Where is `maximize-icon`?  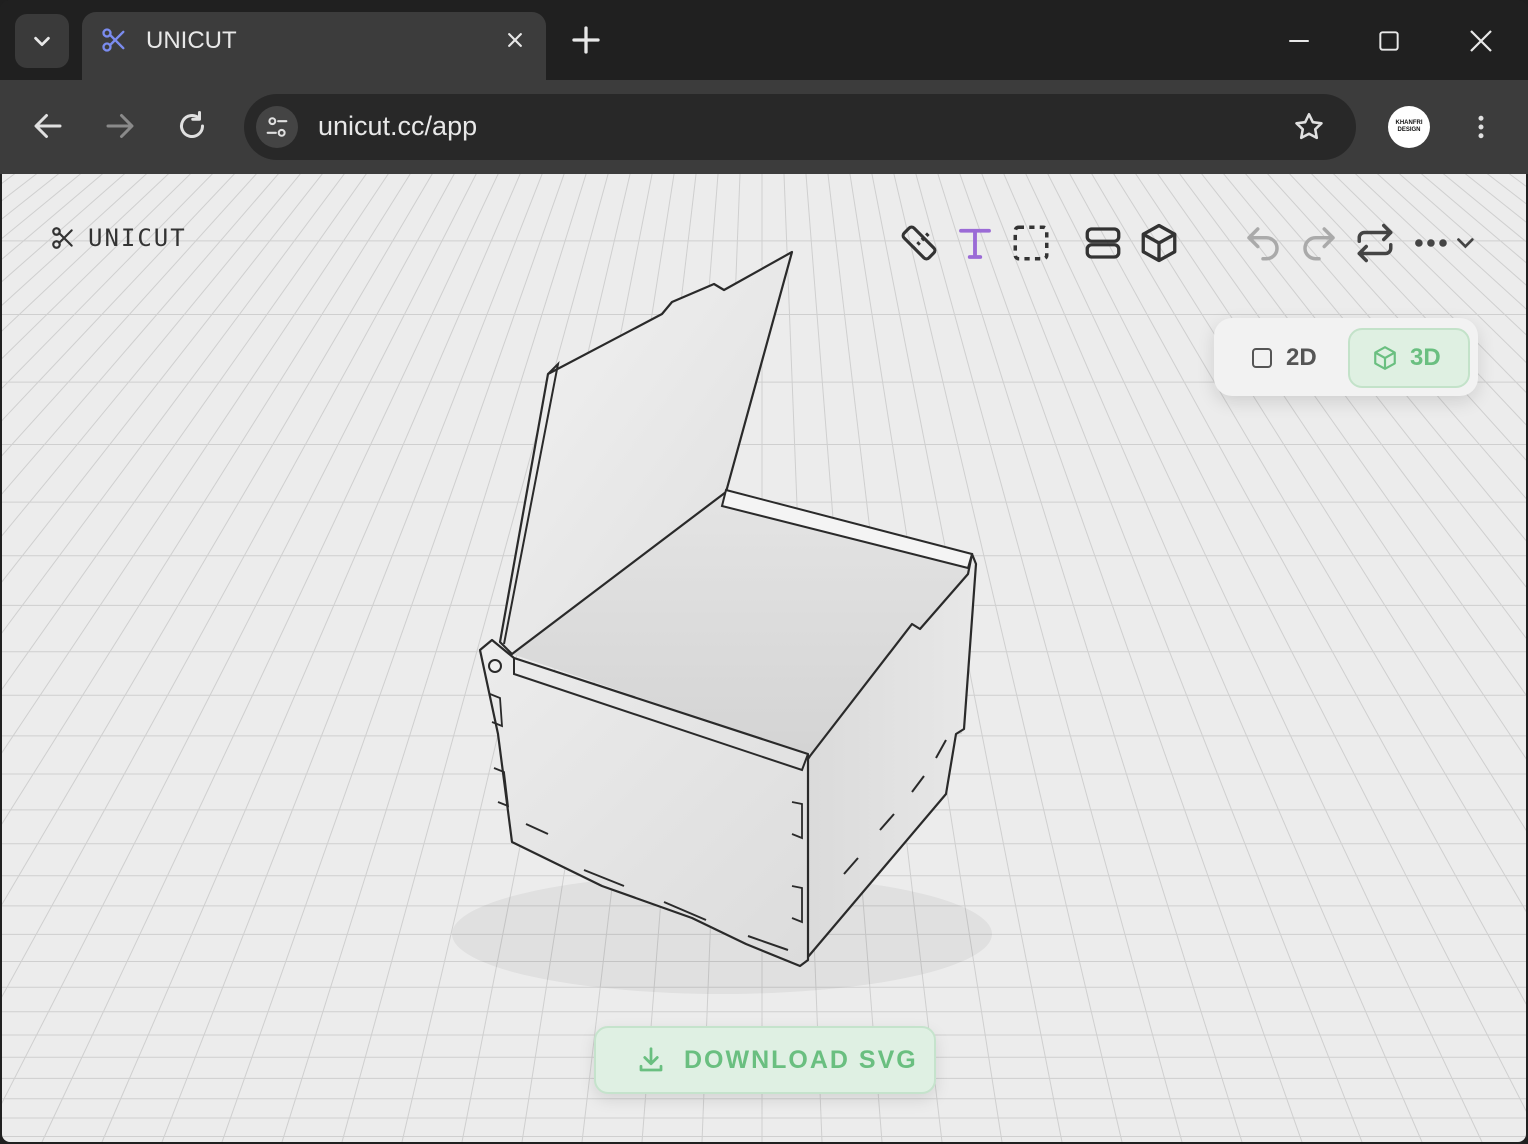 maximize-icon is located at coordinates (1389, 41).